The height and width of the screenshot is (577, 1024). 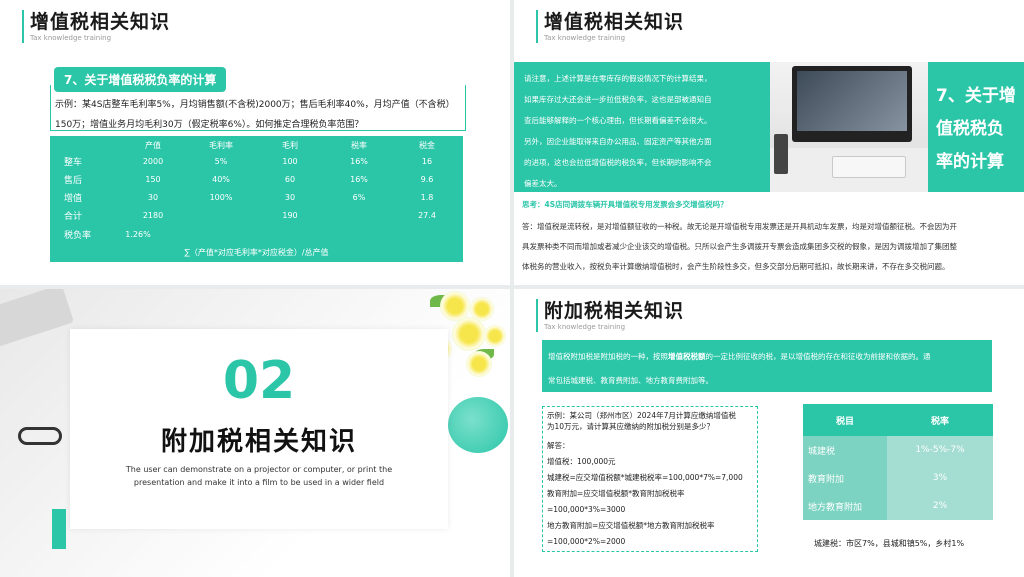 I want to click on rate-row: 教育附加 3%, so click(x=898, y=478).